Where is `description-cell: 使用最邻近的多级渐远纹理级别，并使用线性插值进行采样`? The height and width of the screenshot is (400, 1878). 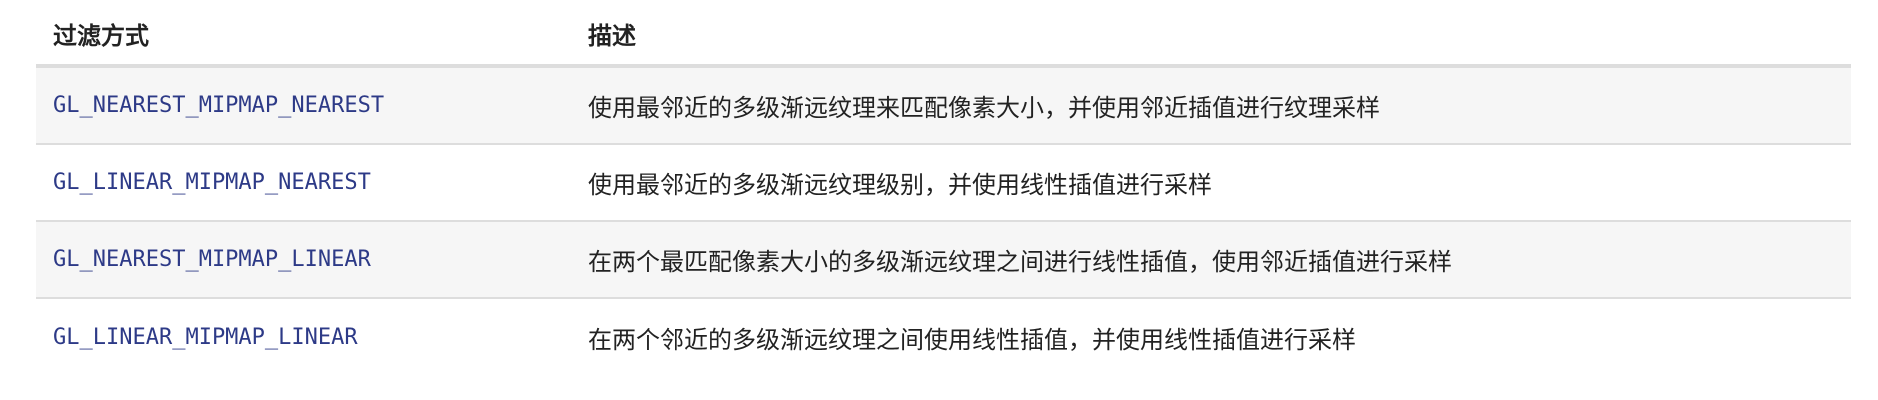
description-cell: 使用最邻近的多级渐远纹理级别，并使用线性插值进行采样 is located at coordinates (900, 185).